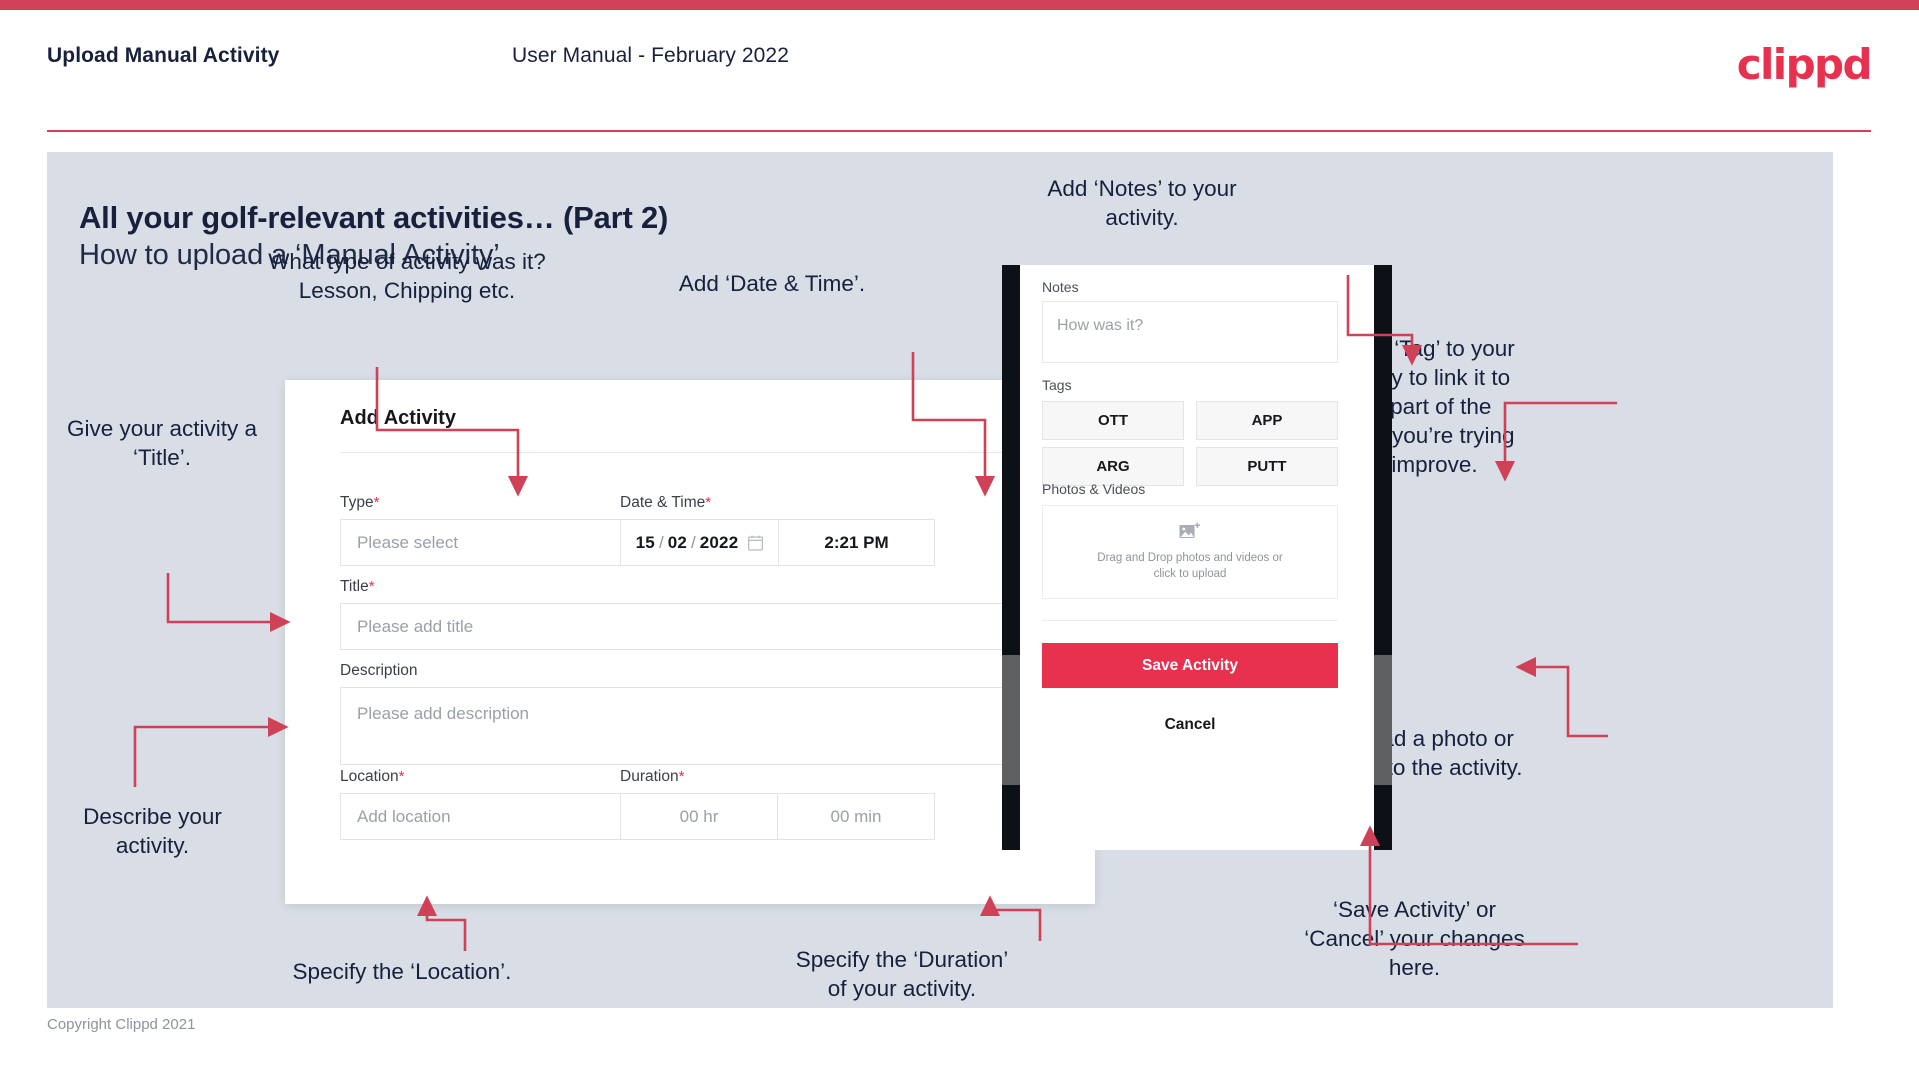  Describe the element at coordinates (690, 726) in the screenshot. I see `description-textarea: Please add description` at that location.